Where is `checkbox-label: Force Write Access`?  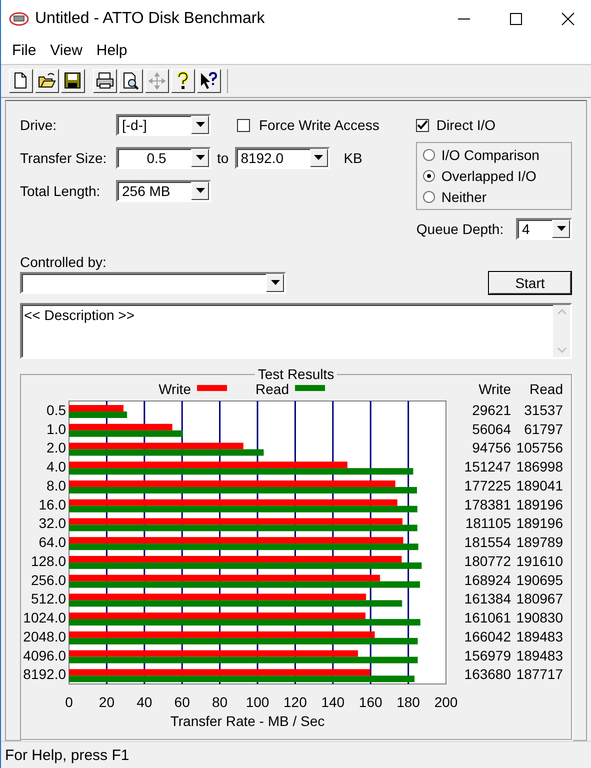 checkbox-label: Force Write Access is located at coordinates (319, 125).